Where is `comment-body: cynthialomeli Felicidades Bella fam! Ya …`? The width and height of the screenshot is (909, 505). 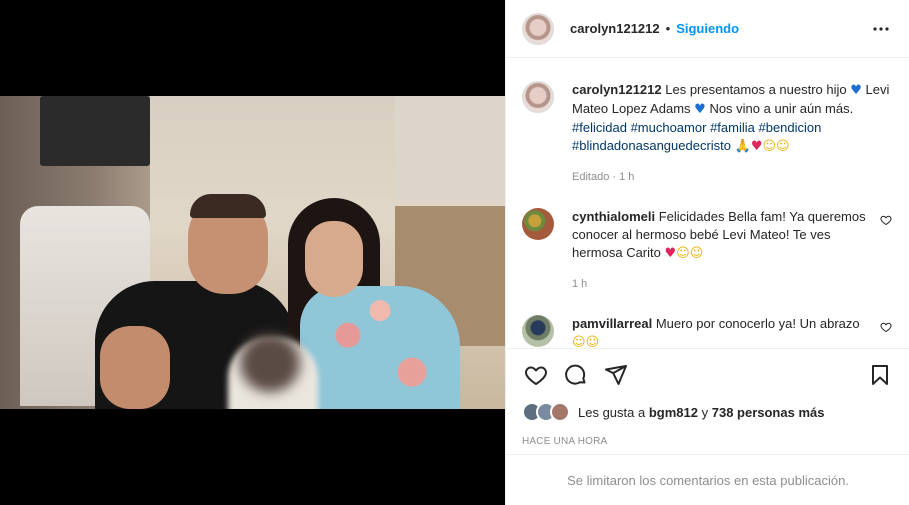
comment-body: cynthialomeli Felicidades Bella fam! Ya … is located at coordinates (722, 250).